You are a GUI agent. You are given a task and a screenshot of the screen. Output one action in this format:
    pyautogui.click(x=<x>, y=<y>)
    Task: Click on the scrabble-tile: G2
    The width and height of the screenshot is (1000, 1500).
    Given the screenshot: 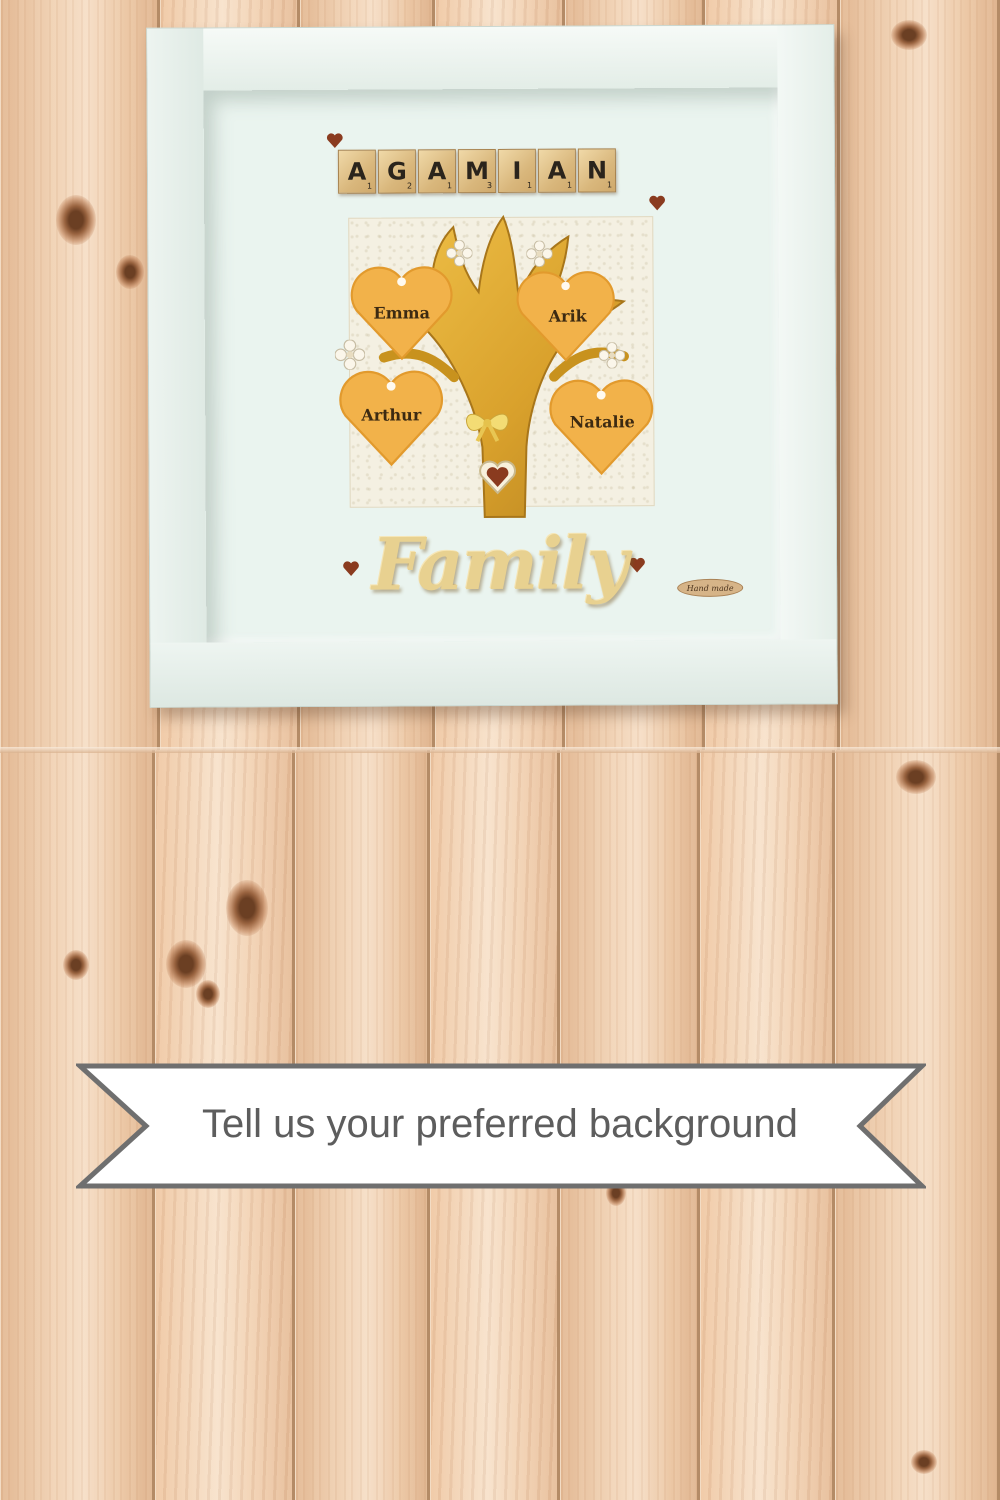 What is the action you would take?
    pyautogui.click(x=397, y=171)
    